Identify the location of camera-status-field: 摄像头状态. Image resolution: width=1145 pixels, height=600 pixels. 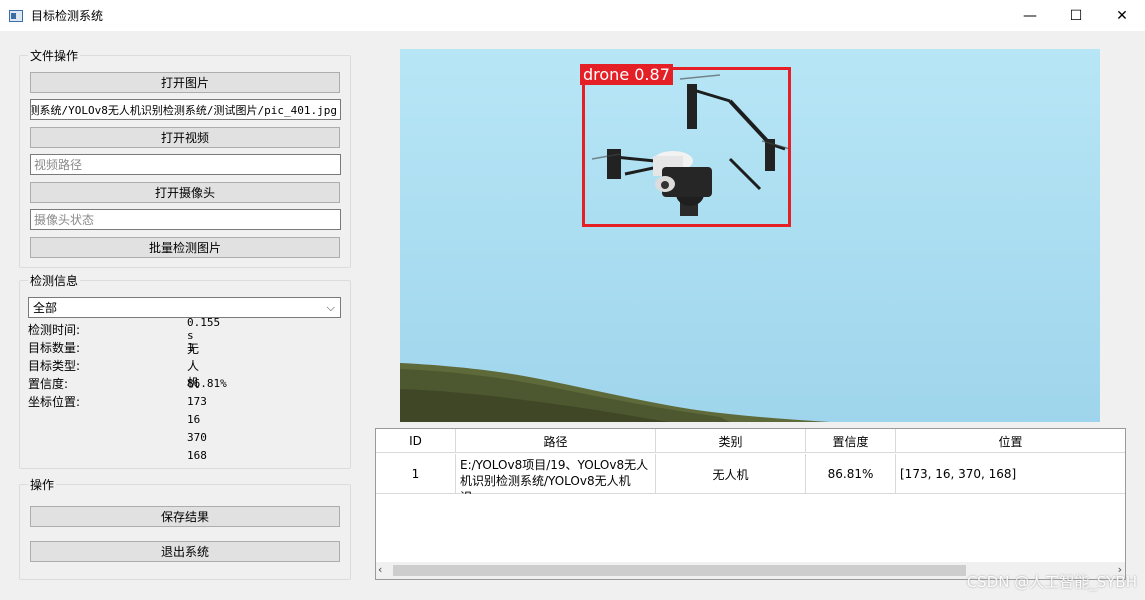
(185, 219).